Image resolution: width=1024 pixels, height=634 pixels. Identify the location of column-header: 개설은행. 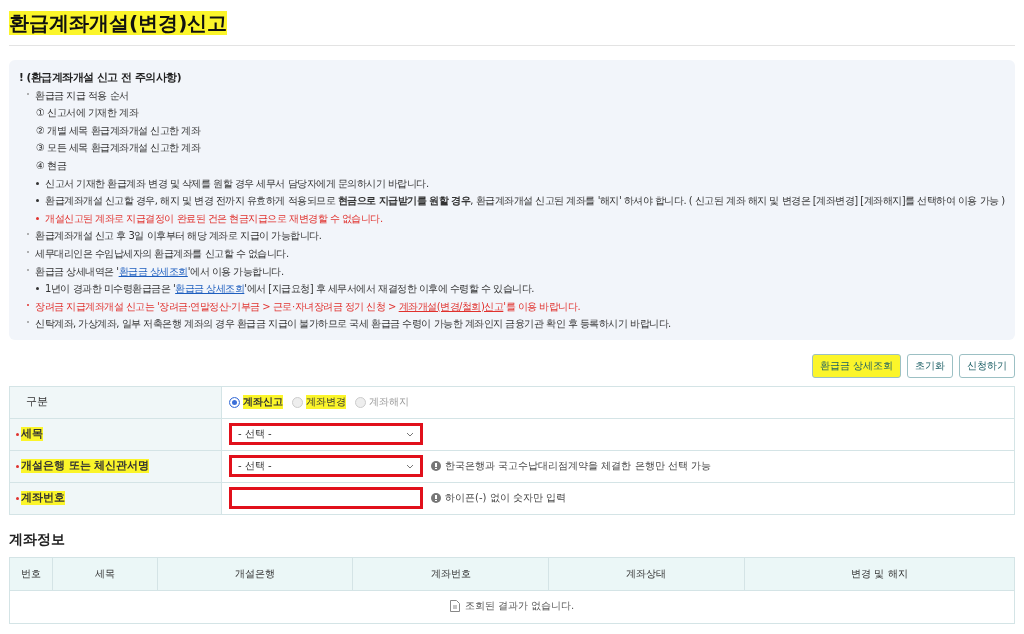
(255, 574).